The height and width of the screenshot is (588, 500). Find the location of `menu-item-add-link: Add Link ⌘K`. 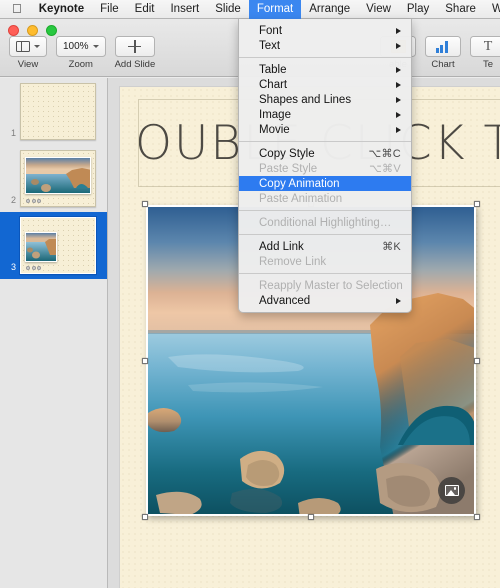

menu-item-add-link: Add Link ⌘K is located at coordinates (325, 246).